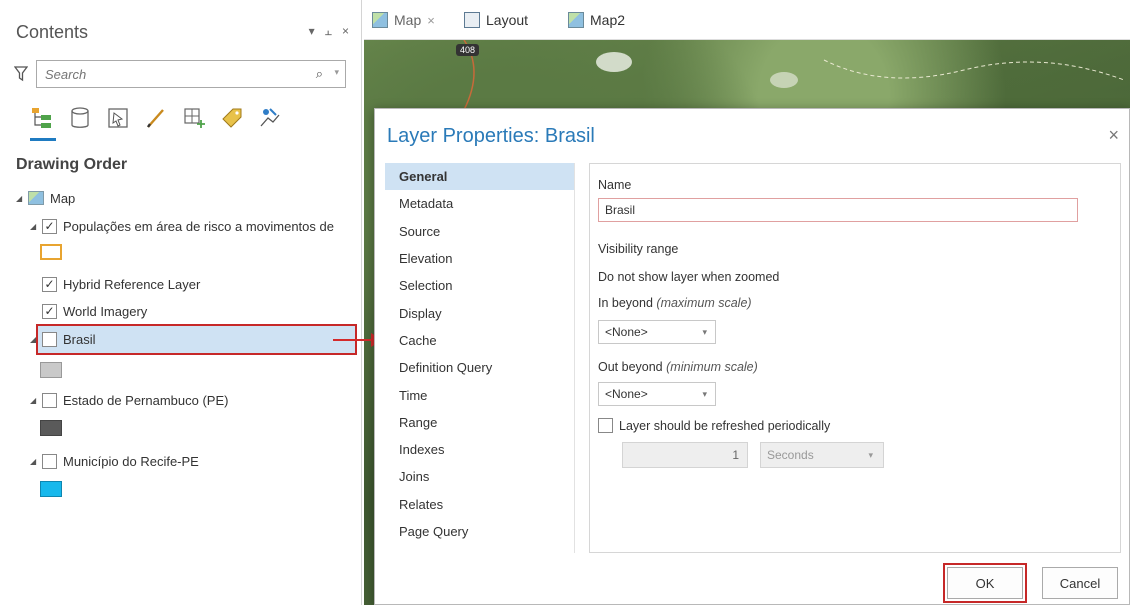 This screenshot has height=605, width=1130. I want to click on list-by-data-source-icon, so click(80, 118).